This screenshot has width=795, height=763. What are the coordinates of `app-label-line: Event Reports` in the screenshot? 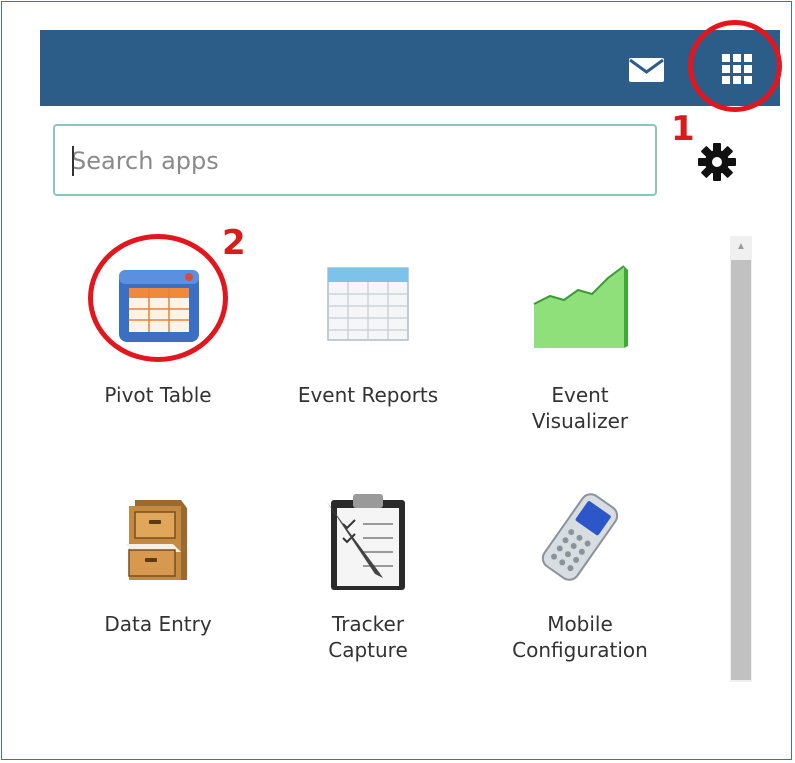 It's located at (368, 395).